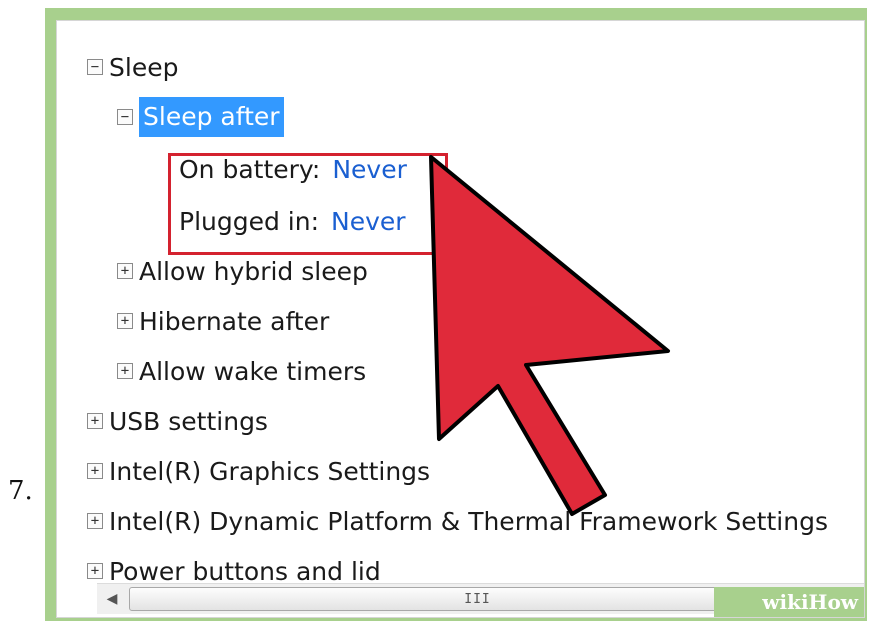 The width and height of the screenshot is (873, 623). Describe the element at coordinates (785, 602) in the screenshot. I see `watermark-wiki: wiki` at that location.